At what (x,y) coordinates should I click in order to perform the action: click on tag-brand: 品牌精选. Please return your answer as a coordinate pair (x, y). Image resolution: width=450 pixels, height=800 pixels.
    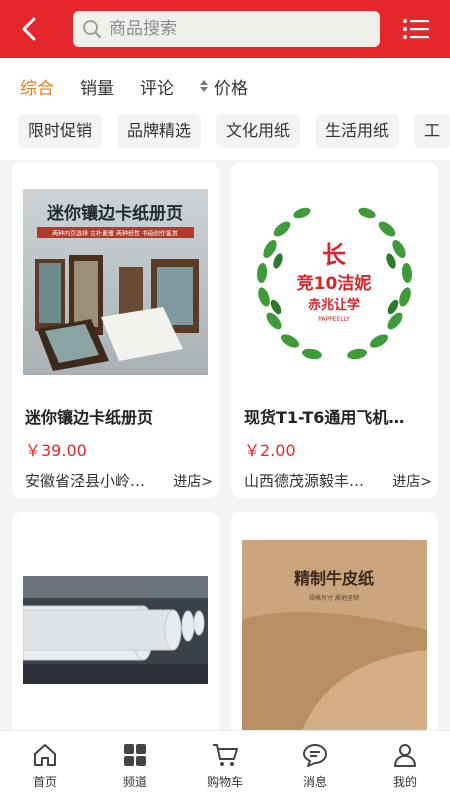
    Looking at the image, I should click on (159, 131).